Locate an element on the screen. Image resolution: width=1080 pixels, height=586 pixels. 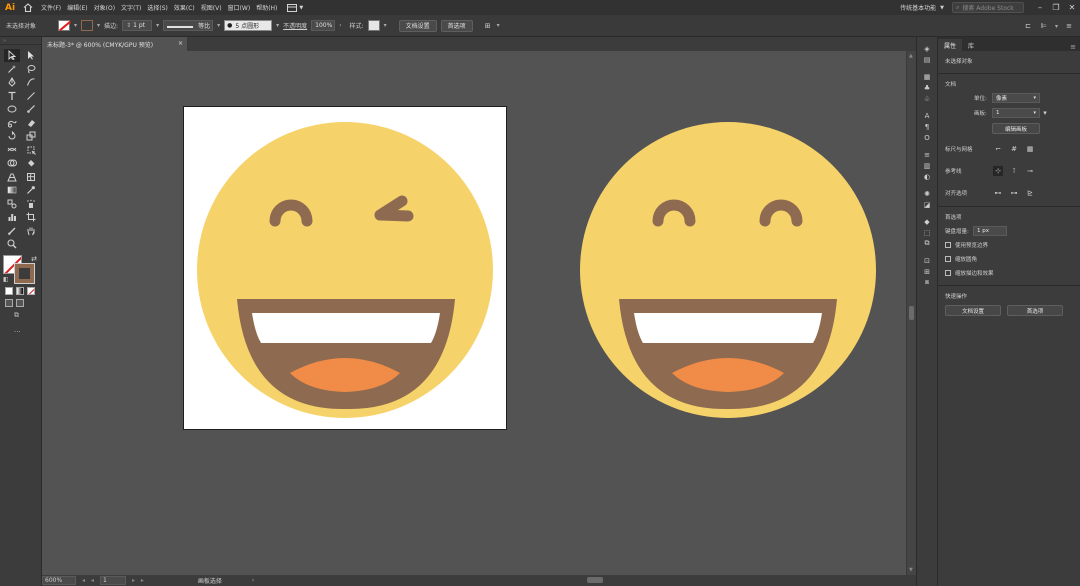
artboard-next-icon: ▸ ▸ is located at coordinates (139, 580).